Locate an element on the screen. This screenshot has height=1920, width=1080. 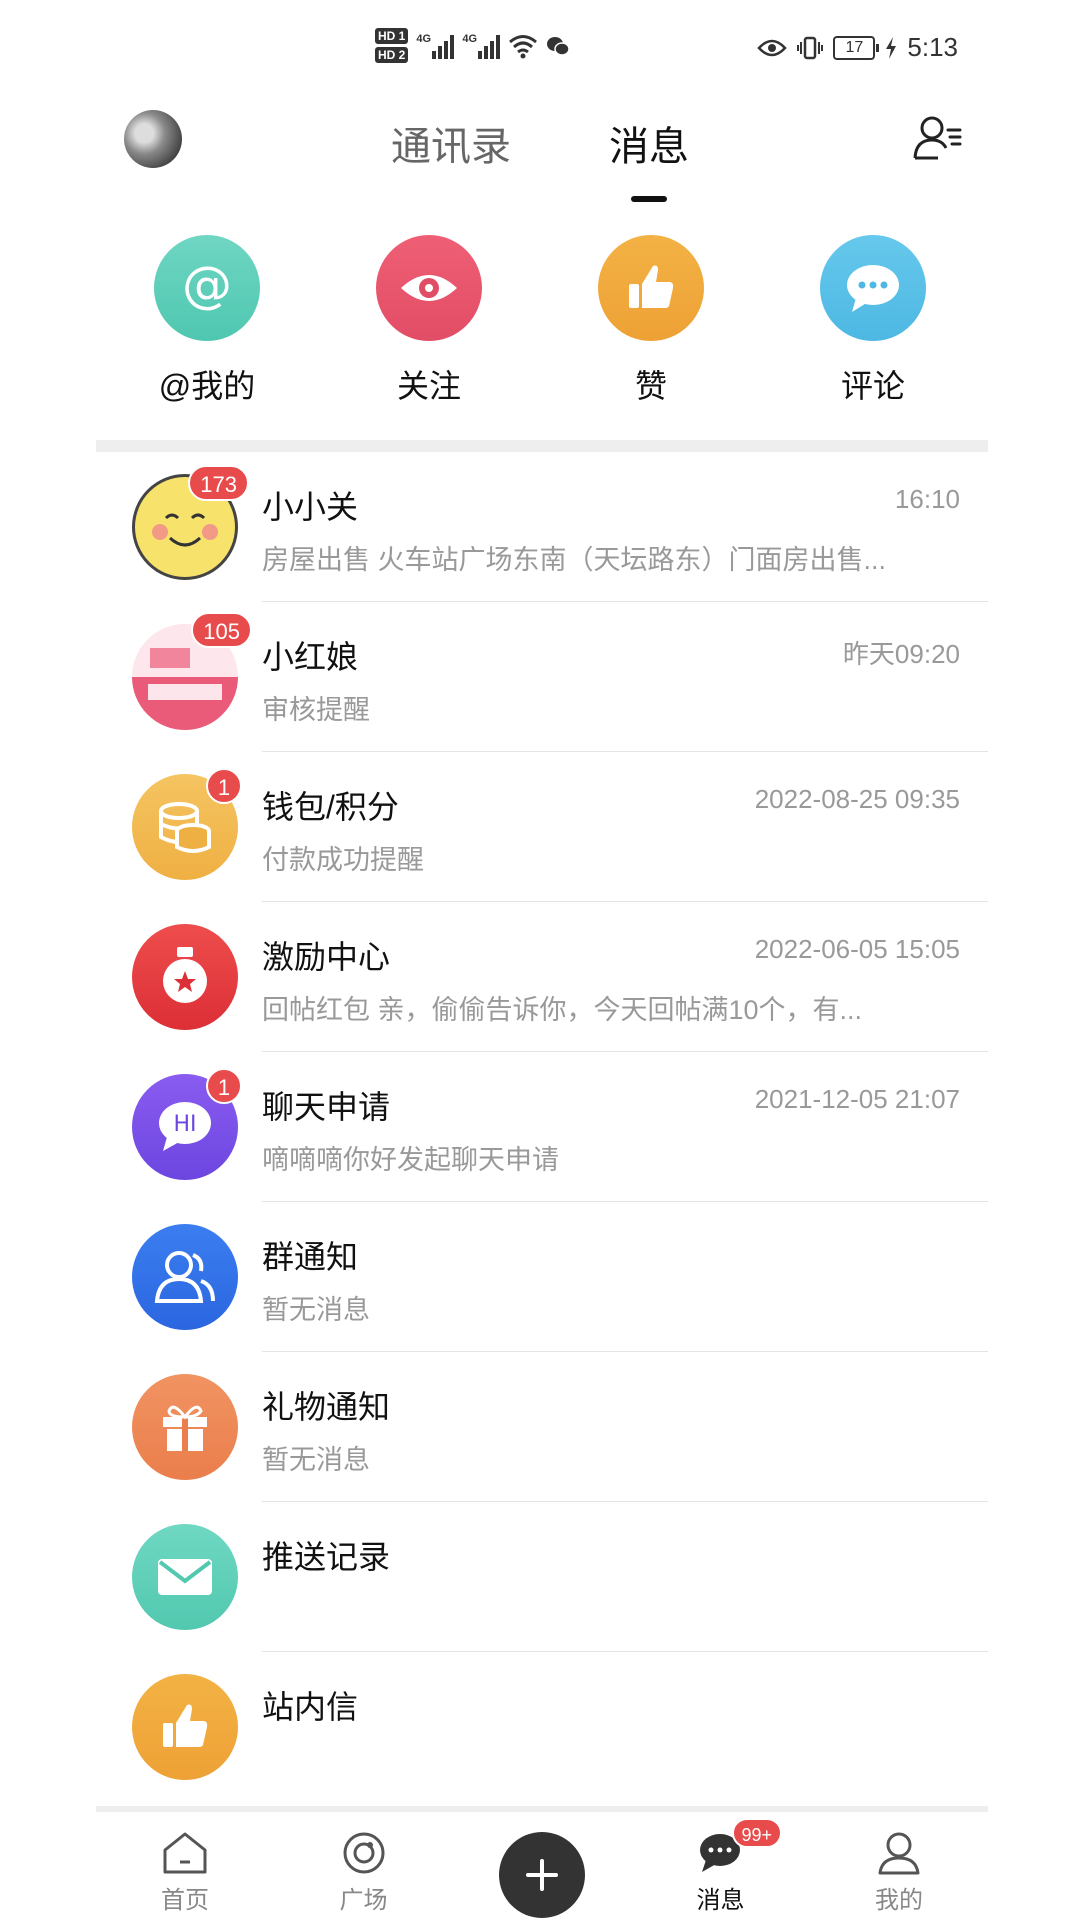
message-preview: 嘀嘀嘀你好发起聊天申请 is located at coordinates (410, 1160).